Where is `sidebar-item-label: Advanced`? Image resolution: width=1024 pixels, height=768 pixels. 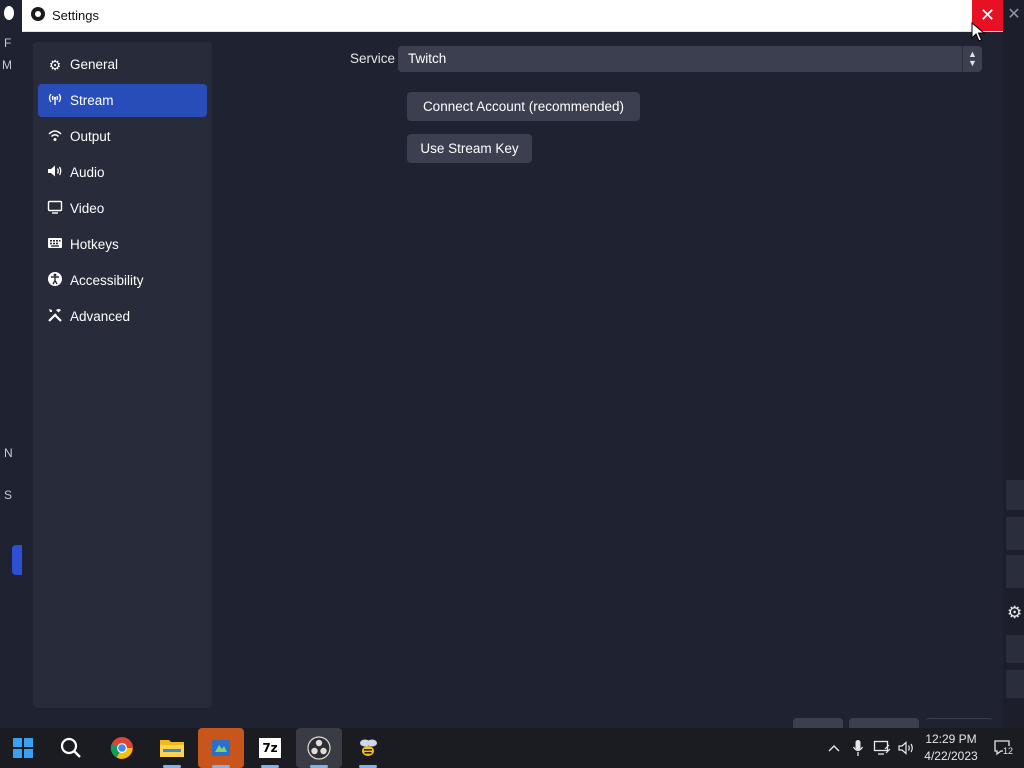
sidebar-item-label: Advanced is located at coordinates (100, 316).